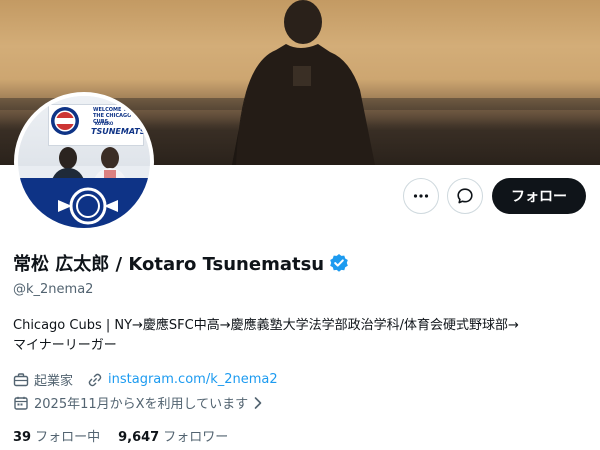 The image size is (600, 450). I want to click on display-name: 常松 広太郎 / Kotaro Tsunematsu, so click(169, 264).